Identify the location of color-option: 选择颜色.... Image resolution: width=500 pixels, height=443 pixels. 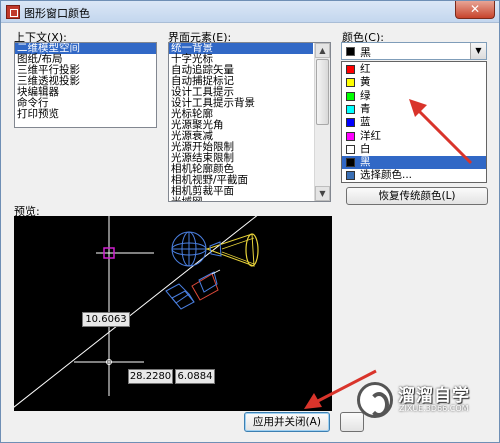
(414, 175).